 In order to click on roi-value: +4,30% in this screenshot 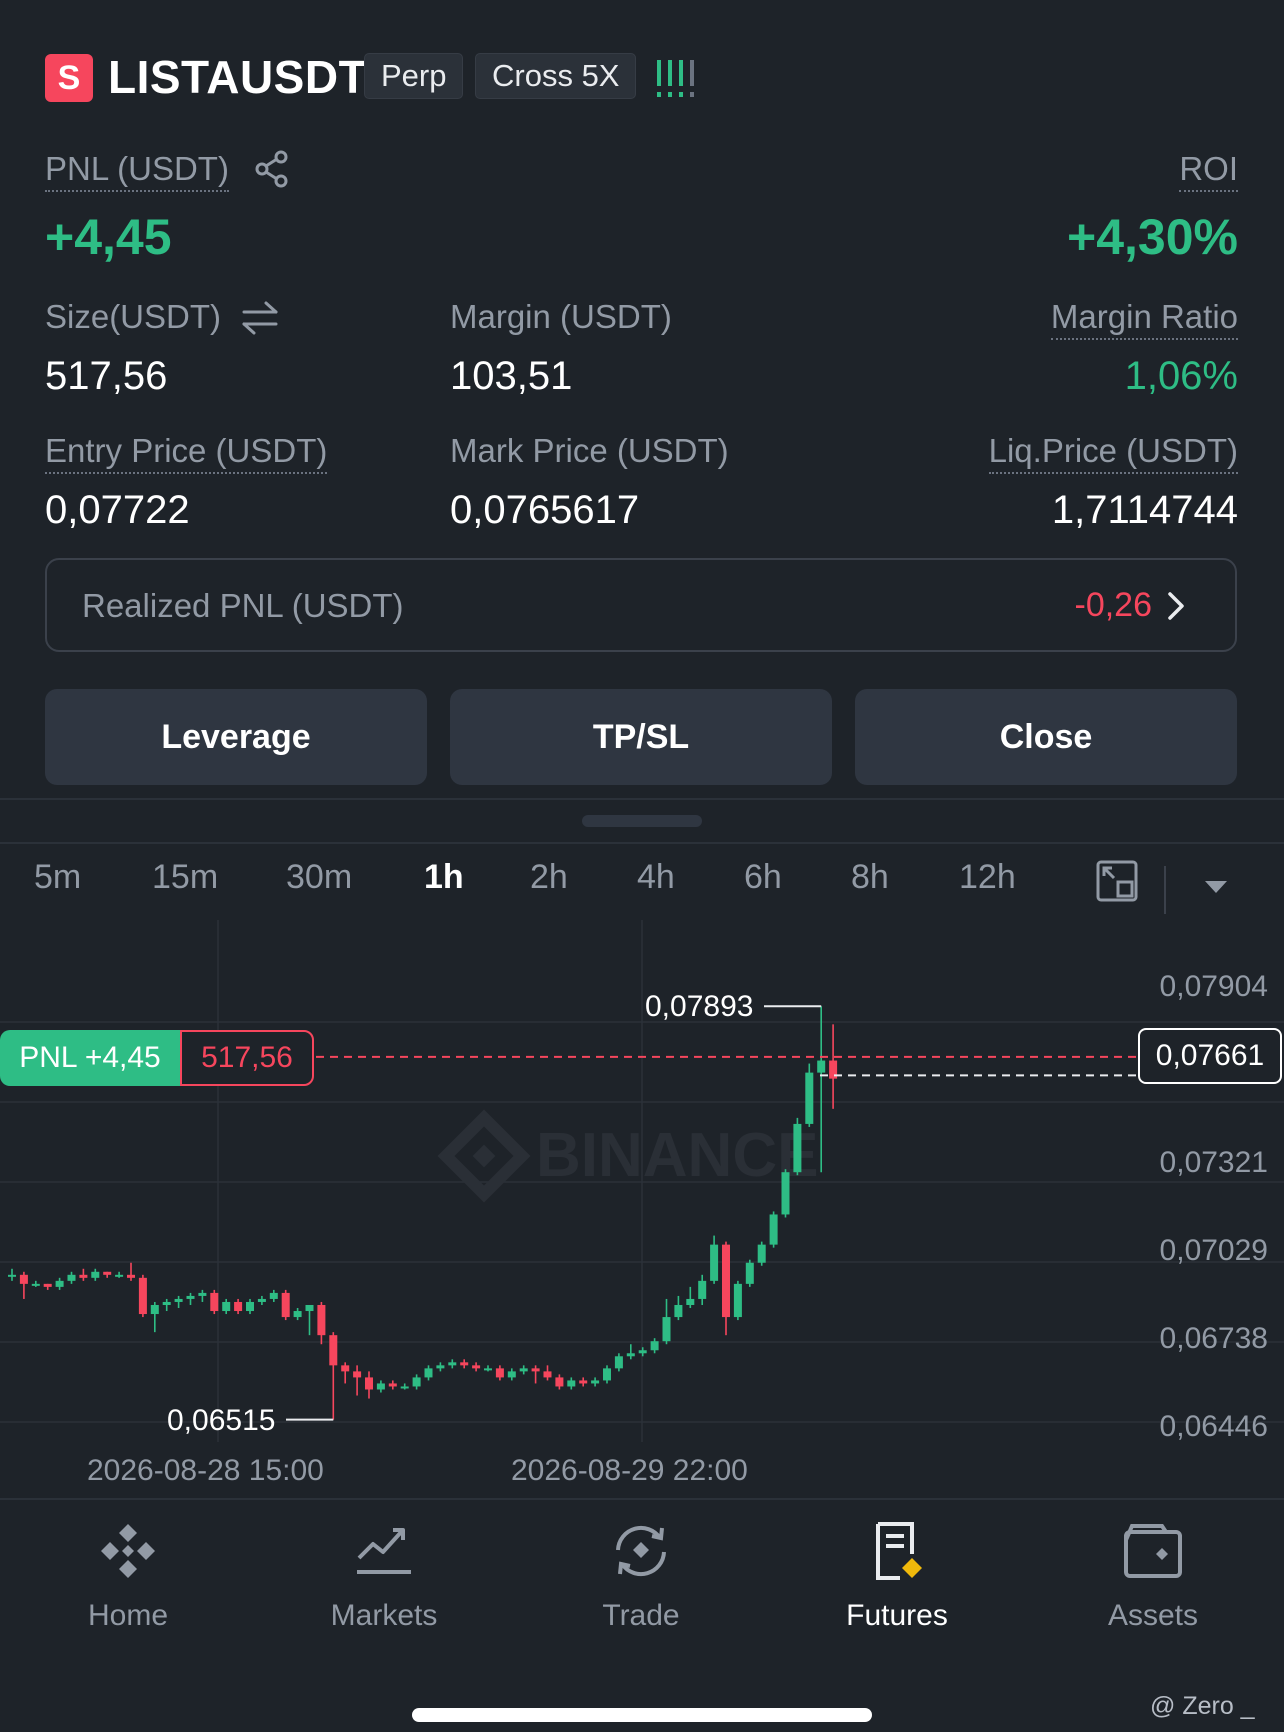, I will do `click(1152, 237)`.